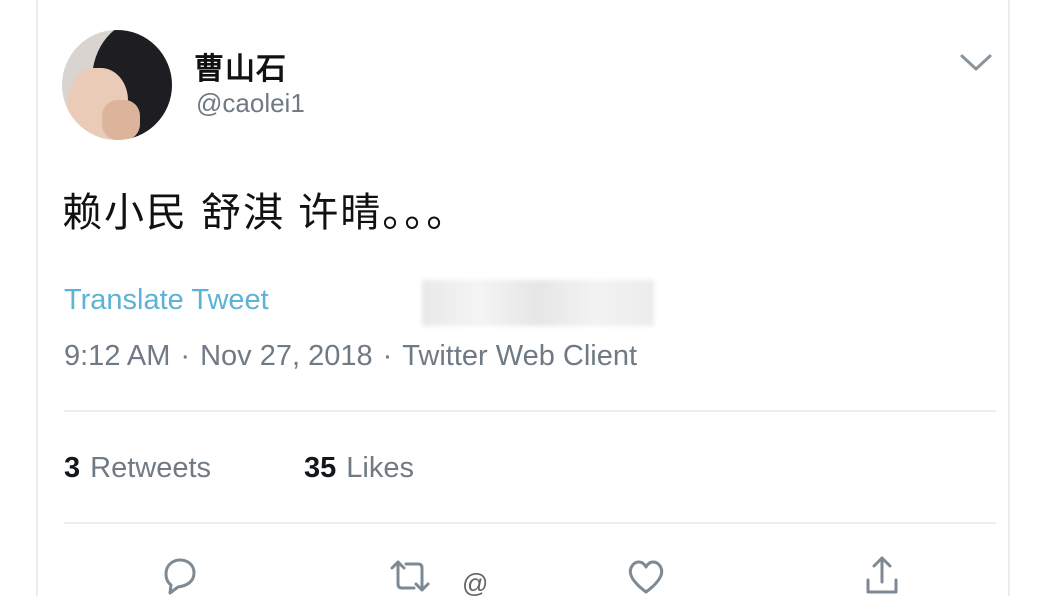  What do you see at coordinates (286, 356) in the screenshot?
I see `tweet-date: Nov 27, 2018` at bounding box center [286, 356].